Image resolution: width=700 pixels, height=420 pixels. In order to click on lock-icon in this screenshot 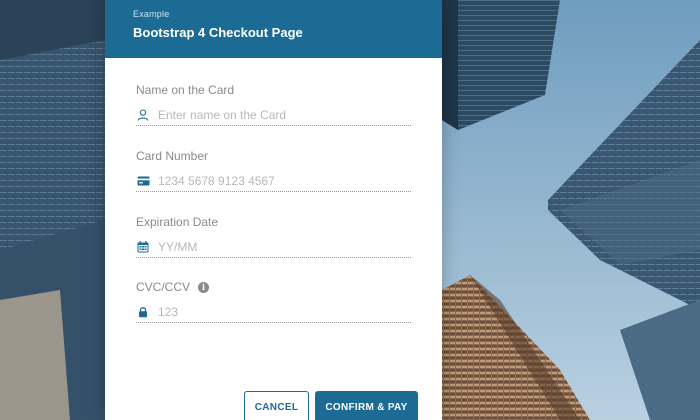, I will do `click(143, 312)`.